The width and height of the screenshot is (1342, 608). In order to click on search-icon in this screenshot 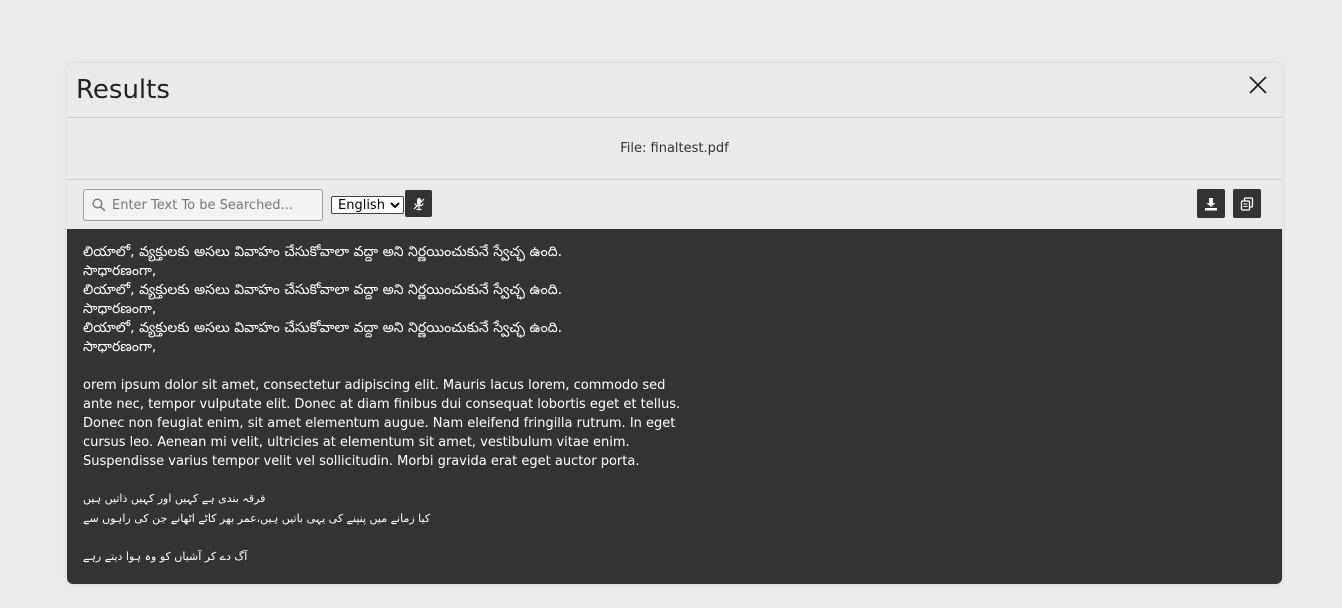, I will do `click(99, 205)`.